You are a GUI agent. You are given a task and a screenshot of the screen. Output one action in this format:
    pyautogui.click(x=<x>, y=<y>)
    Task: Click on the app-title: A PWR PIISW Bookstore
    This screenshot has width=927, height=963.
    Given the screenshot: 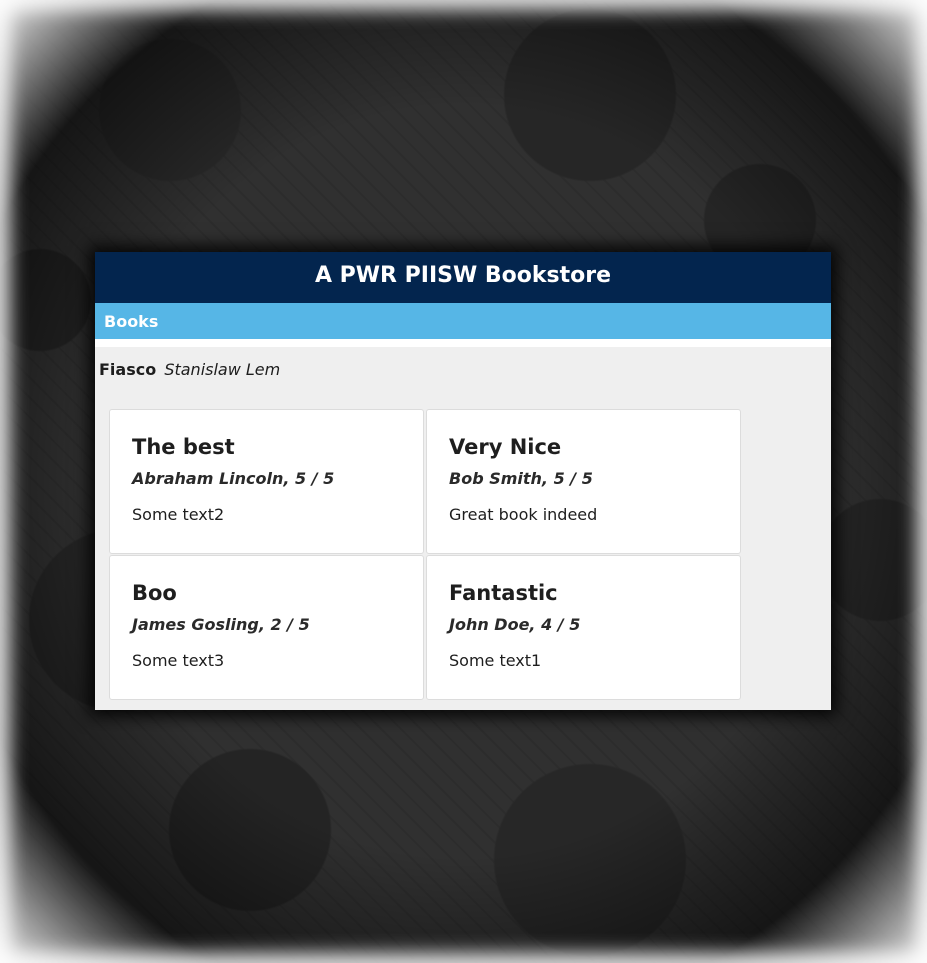 What is the action you would take?
    pyautogui.click(x=463, y=275)
    